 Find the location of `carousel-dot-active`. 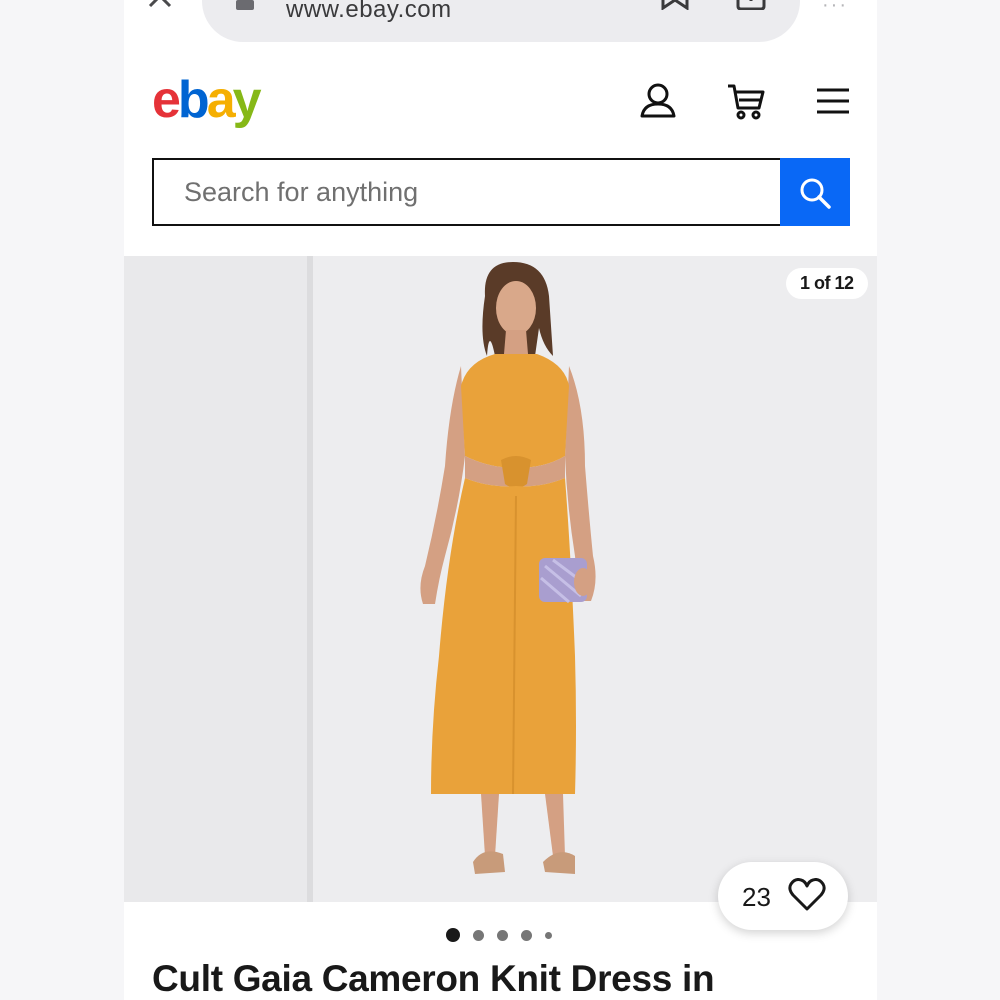

carousel-dot-active is located at coordinates (453, 935).